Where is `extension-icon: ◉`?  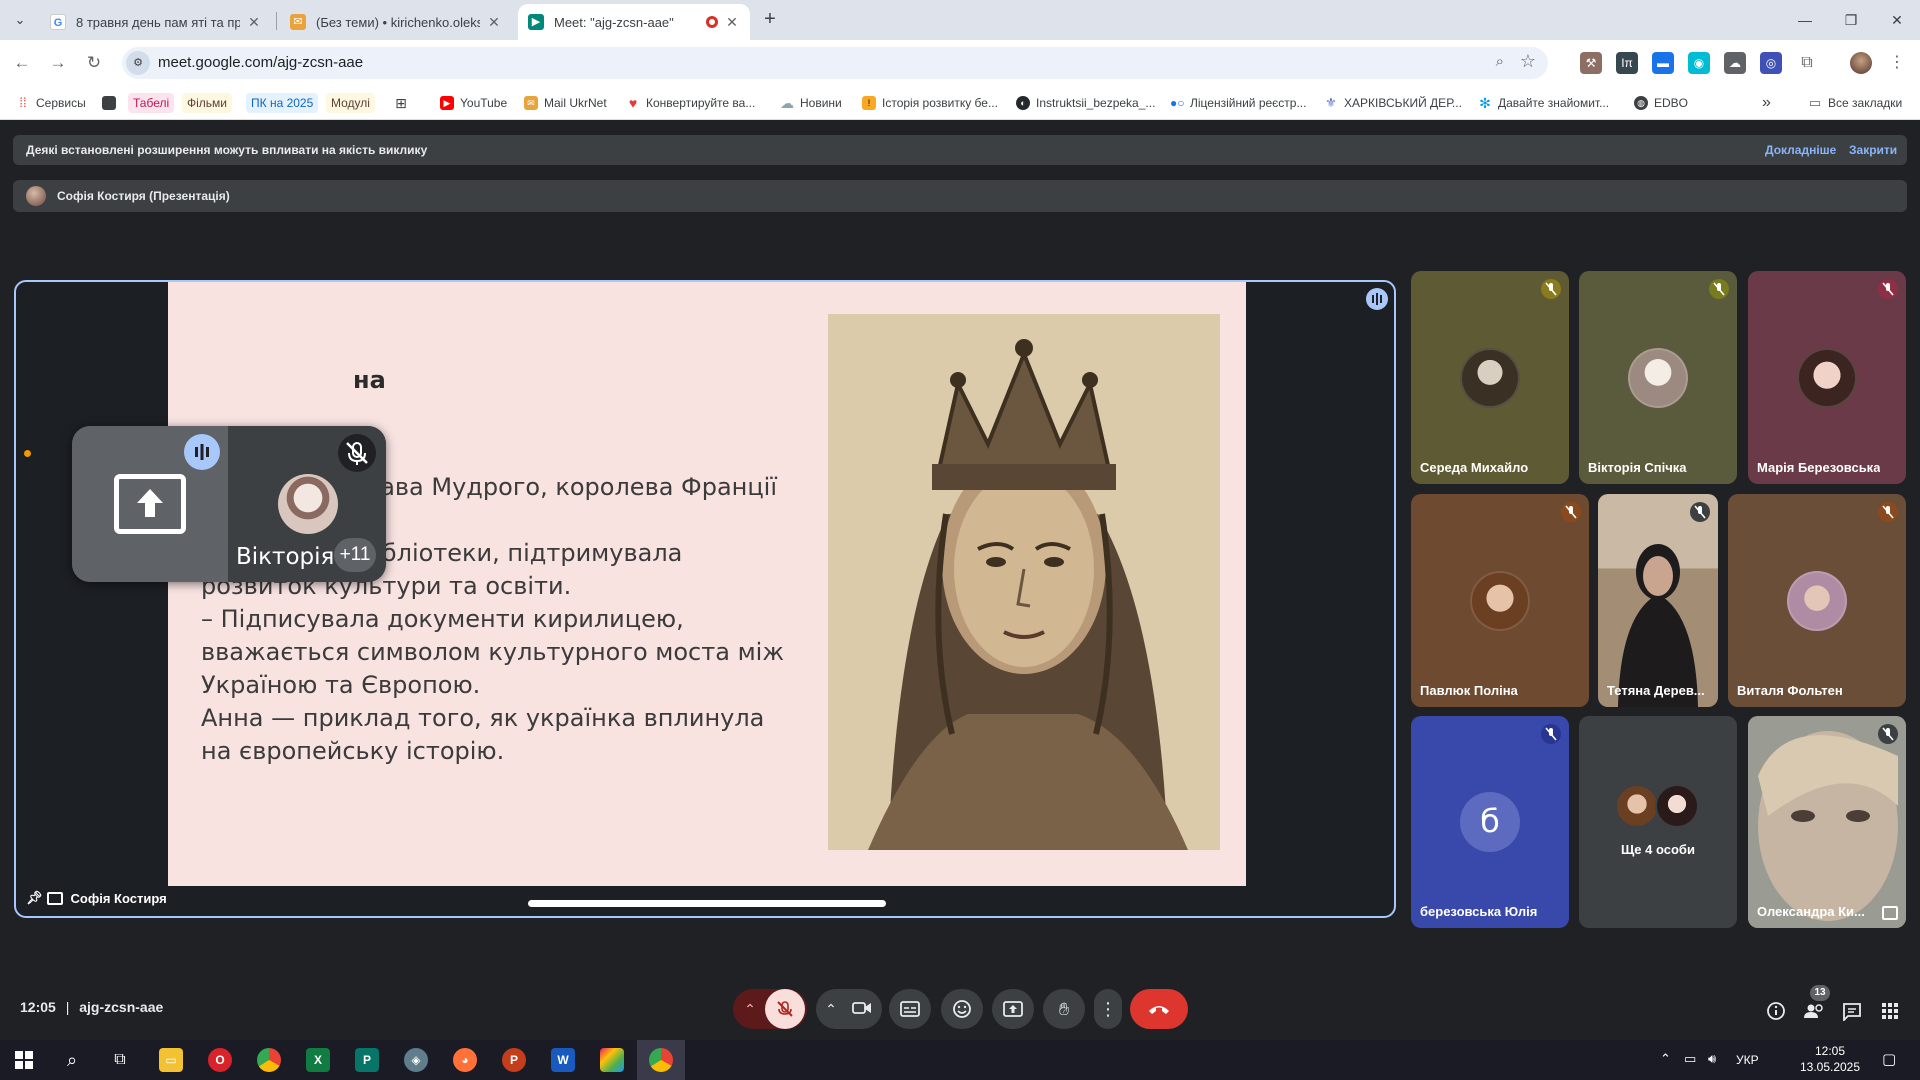
extension-icon: ◉ is located at coordinates (1699, 63).